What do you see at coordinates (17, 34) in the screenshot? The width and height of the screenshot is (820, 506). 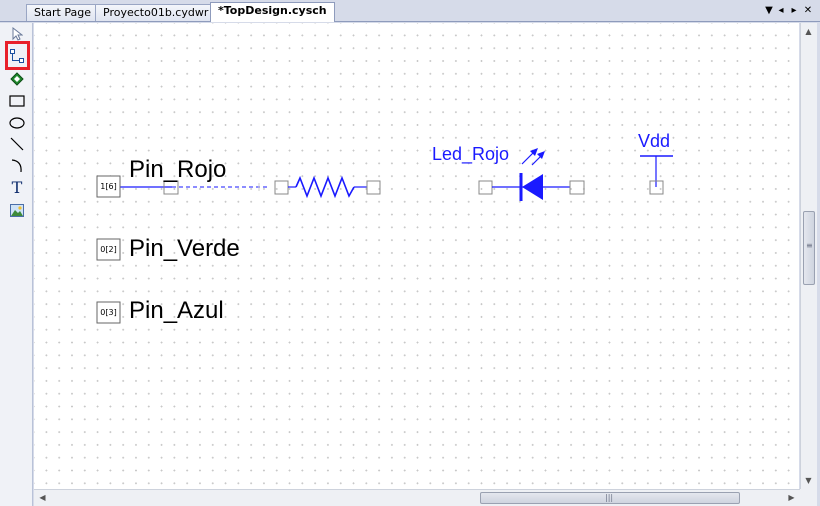 I see `pointer-tool-icon` at bounding box center [17, 34].